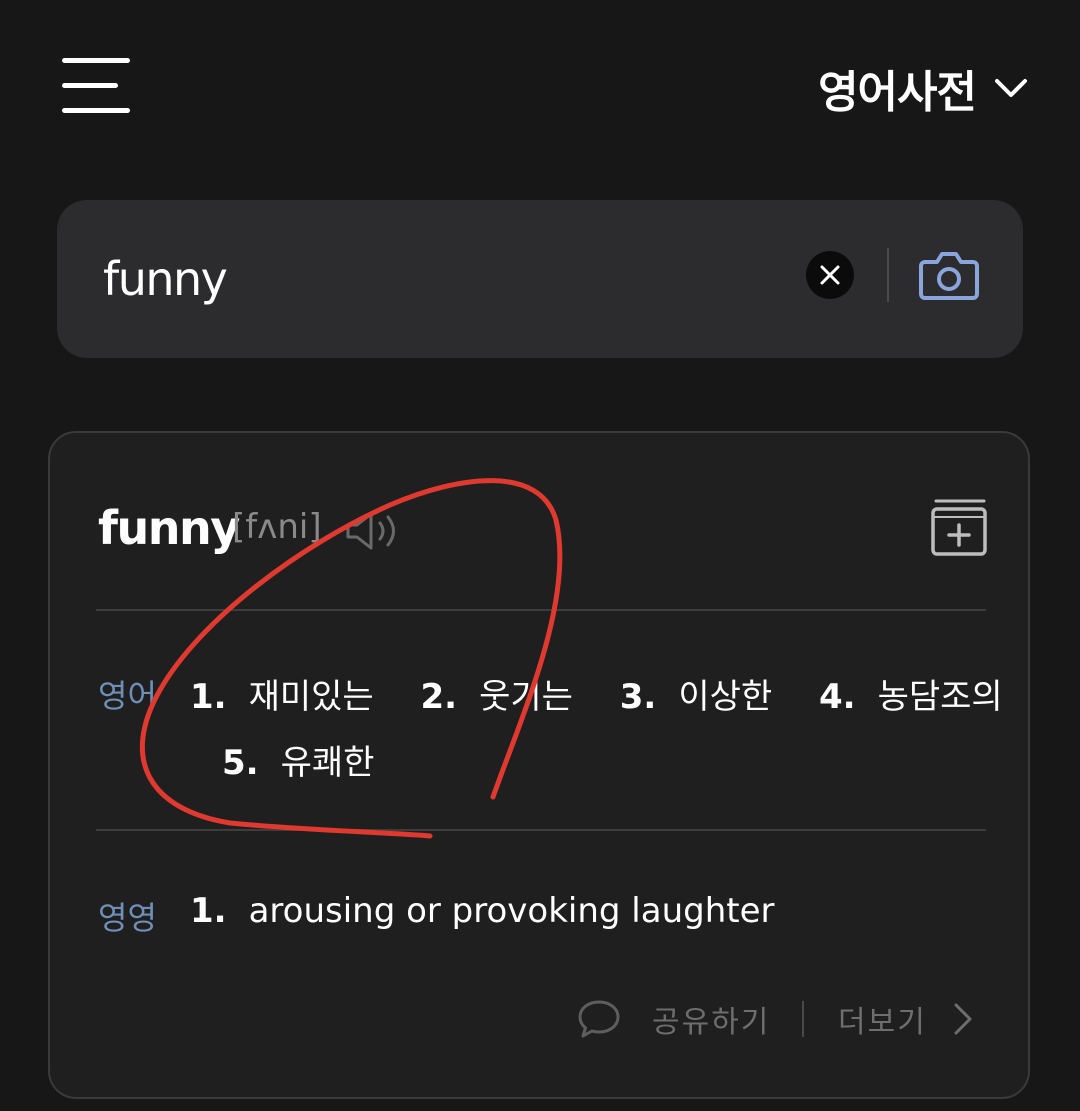 This screenshot has height=1111, width=1080. Describe the element at coordinates (711, 1022) in the screenshot. I see `share-label: 공유하기` at that location.